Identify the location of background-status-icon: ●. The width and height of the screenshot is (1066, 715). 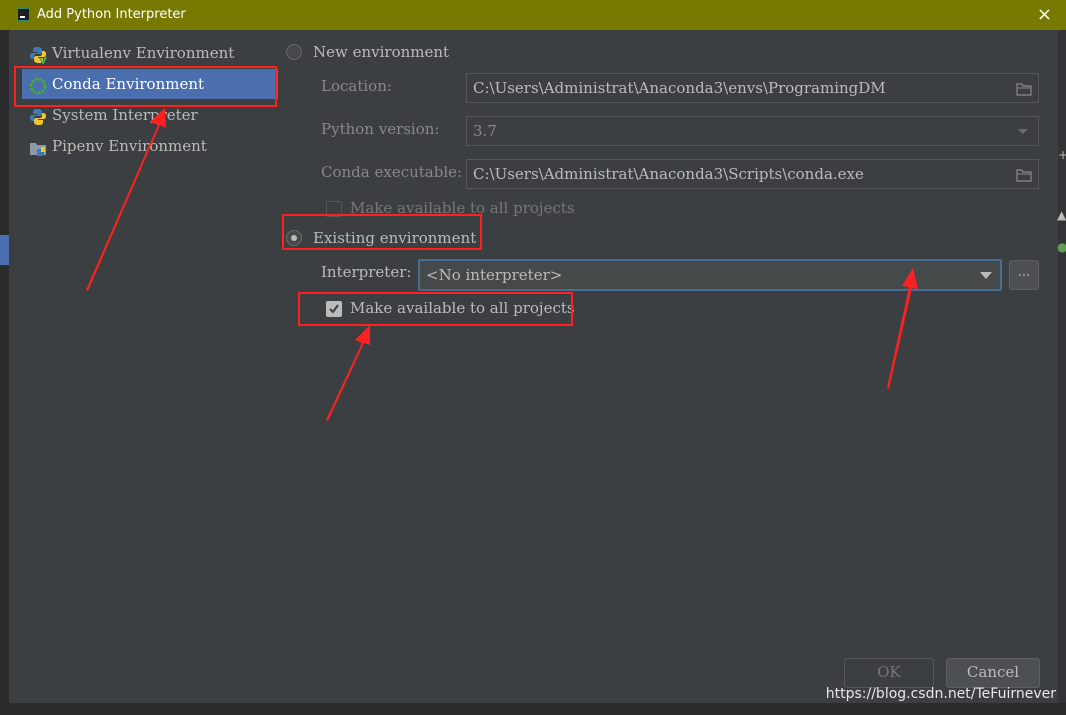
(1061, 247).